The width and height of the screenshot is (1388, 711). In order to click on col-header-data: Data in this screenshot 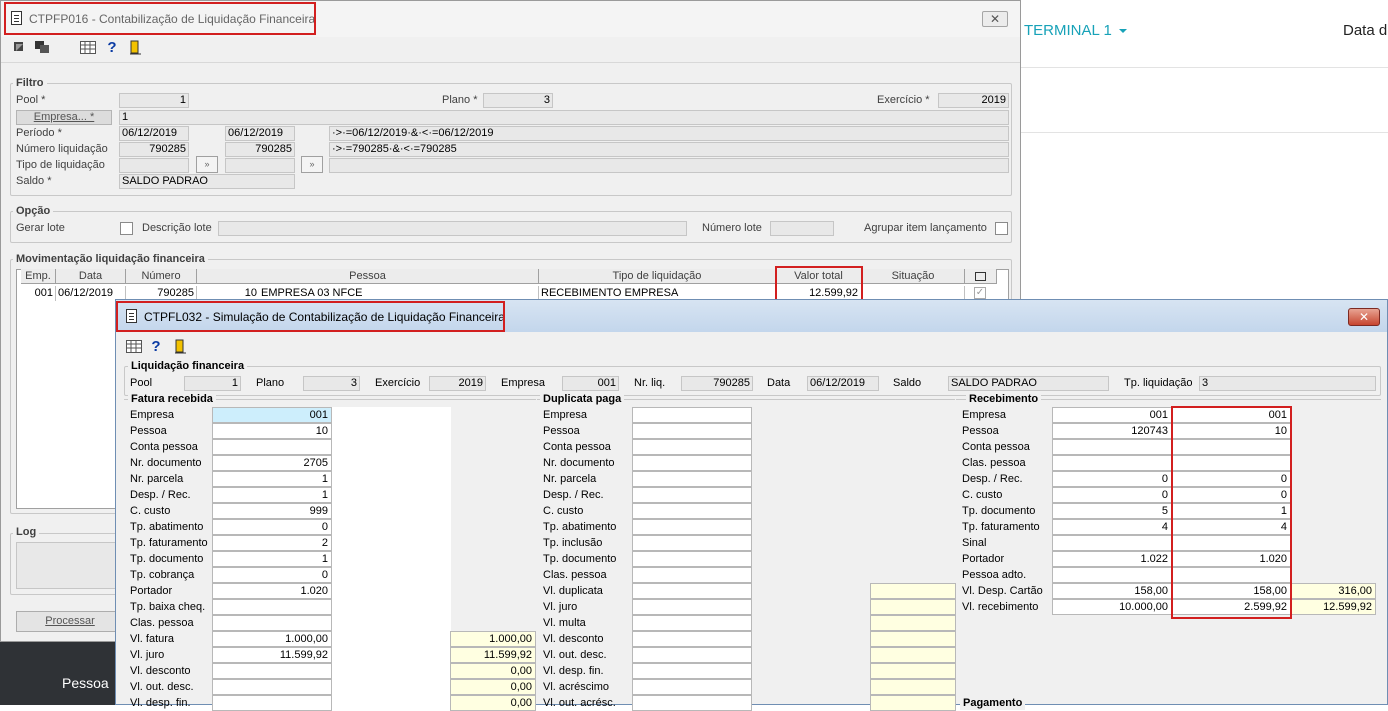, I will do `click(91, 276)`.